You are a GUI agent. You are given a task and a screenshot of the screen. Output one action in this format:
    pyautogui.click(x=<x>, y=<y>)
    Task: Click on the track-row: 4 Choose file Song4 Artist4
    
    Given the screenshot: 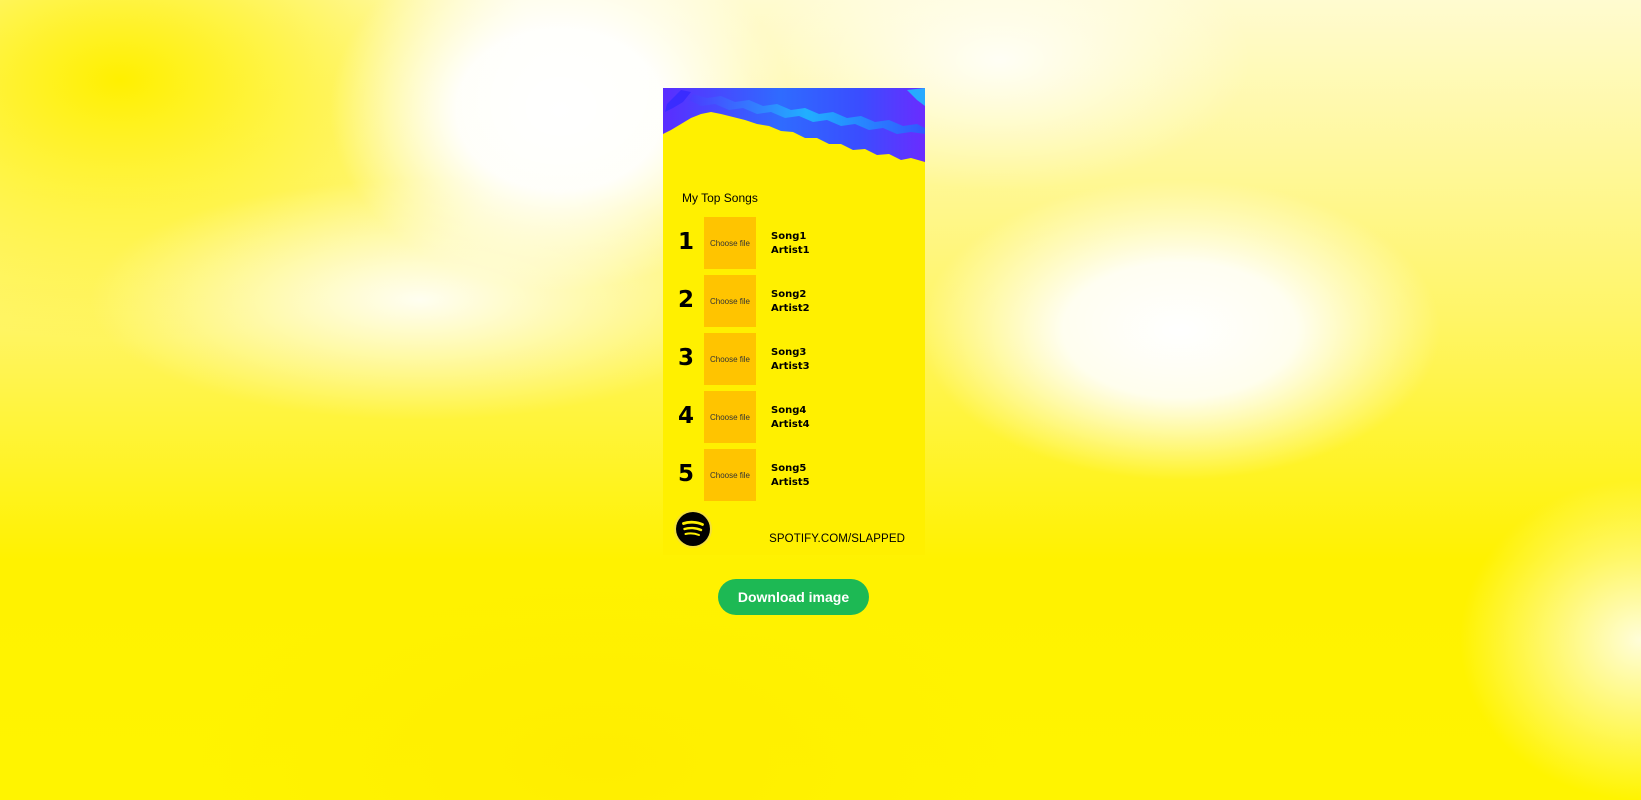 What is the action you would take?
    pyautogui.click(x=794, y=420)
    